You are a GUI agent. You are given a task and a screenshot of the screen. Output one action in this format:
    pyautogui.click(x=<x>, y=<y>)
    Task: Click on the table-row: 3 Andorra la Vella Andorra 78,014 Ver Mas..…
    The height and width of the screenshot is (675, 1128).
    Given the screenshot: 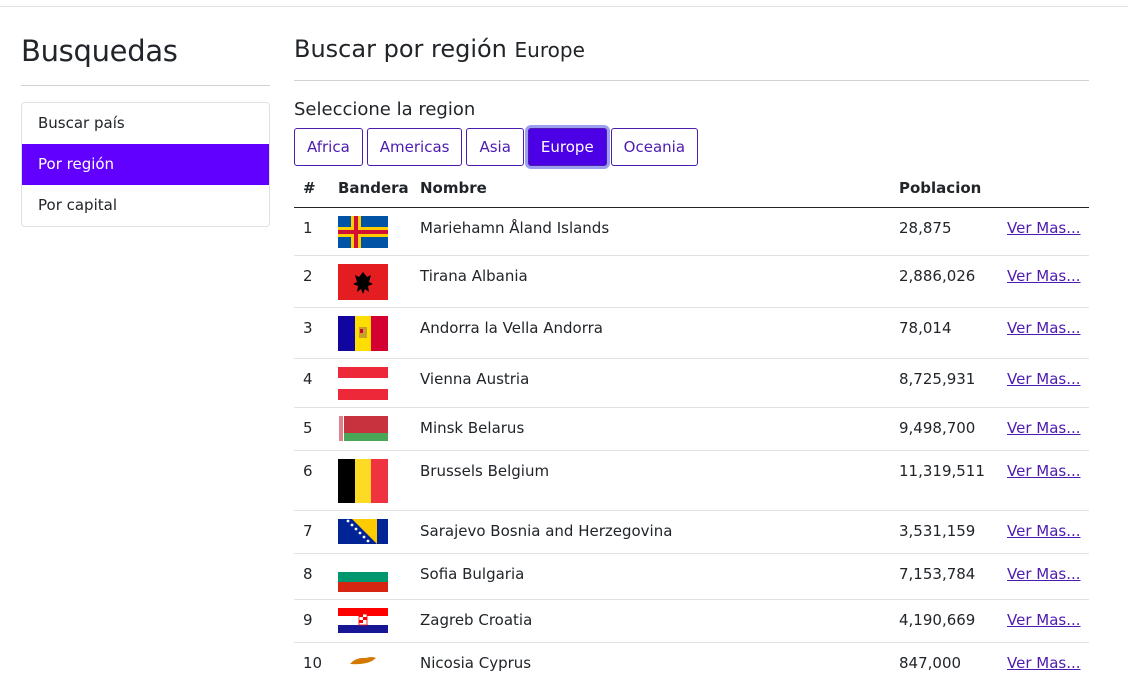 What is the action you would take?
    pyautogui.click(x=691, y=333)
    